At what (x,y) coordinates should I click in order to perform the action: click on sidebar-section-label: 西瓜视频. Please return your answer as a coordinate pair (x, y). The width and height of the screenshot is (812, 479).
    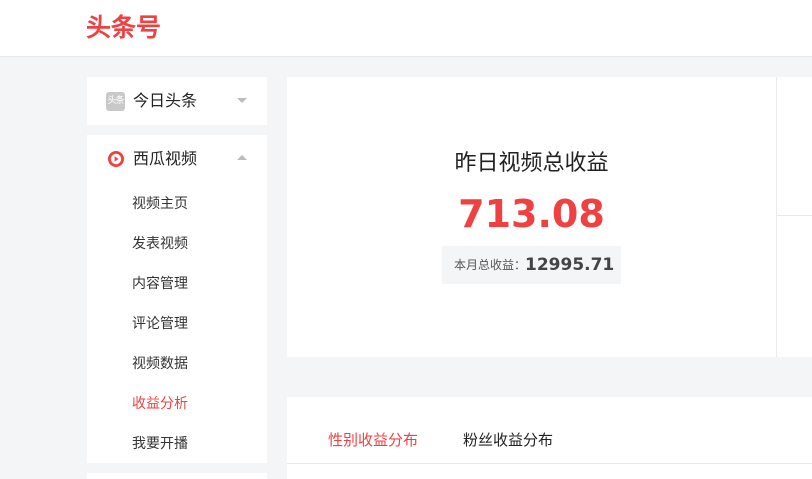
    Looking at the image, I should click on (165, 158).